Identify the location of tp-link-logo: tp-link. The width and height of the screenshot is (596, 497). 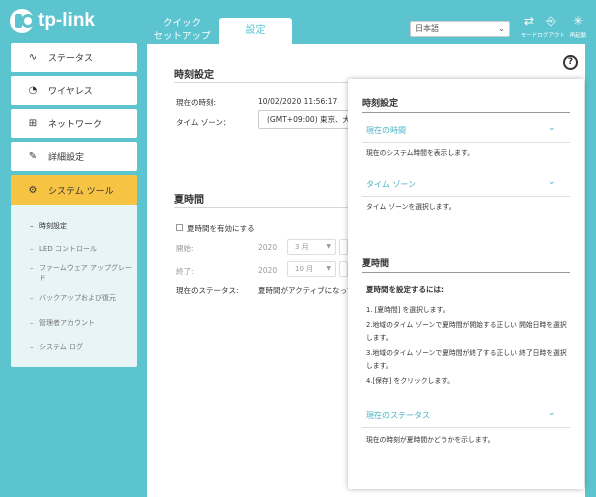
(52, 21).